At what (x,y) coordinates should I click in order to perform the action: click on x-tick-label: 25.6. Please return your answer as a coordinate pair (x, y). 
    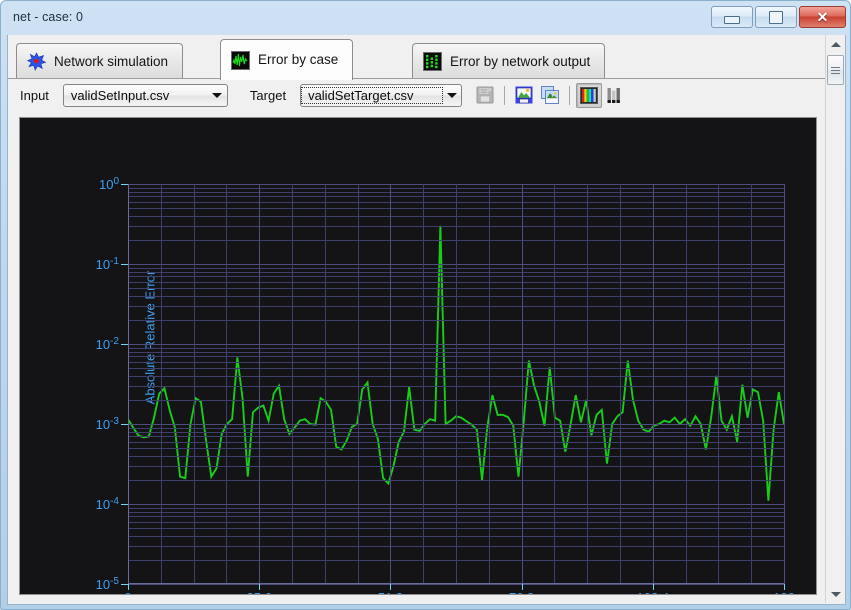
    Looking at the image, I should click on (259, 592).